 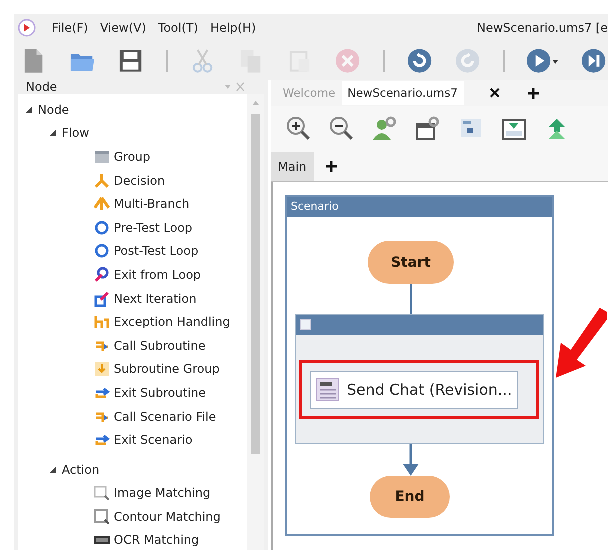 I want to click on tree-item: Multi-Branch, so click(x=152, y=204).